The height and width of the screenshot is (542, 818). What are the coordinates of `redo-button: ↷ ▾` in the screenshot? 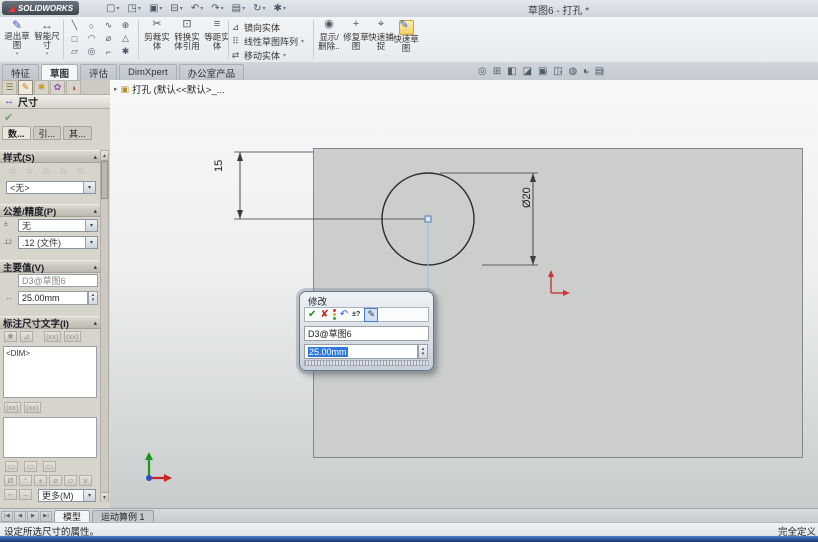 It's located at (217, 8).